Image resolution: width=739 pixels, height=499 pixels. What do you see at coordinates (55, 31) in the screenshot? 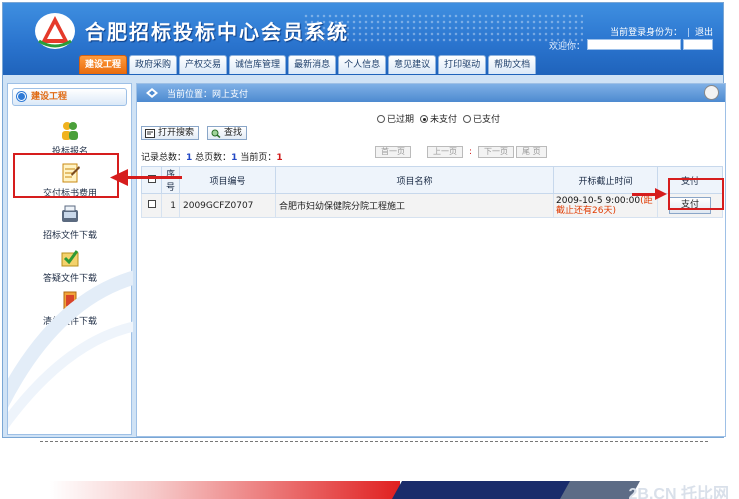
I see `logo-icon` at bounding box center [55, 31].